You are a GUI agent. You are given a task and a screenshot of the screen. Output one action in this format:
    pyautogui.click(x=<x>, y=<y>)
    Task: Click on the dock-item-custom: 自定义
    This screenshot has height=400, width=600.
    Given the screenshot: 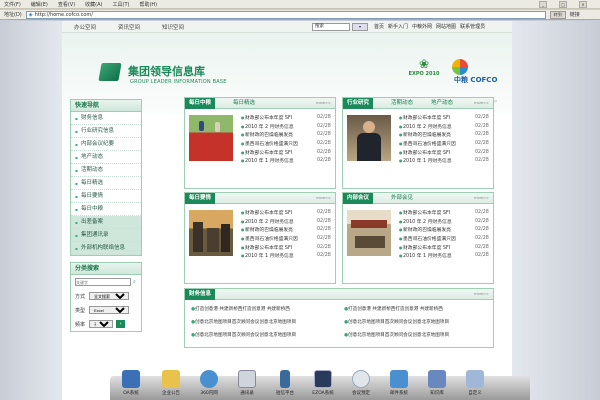 What is the action you would take?
    pyautogui.click(x=475, y=383)
    